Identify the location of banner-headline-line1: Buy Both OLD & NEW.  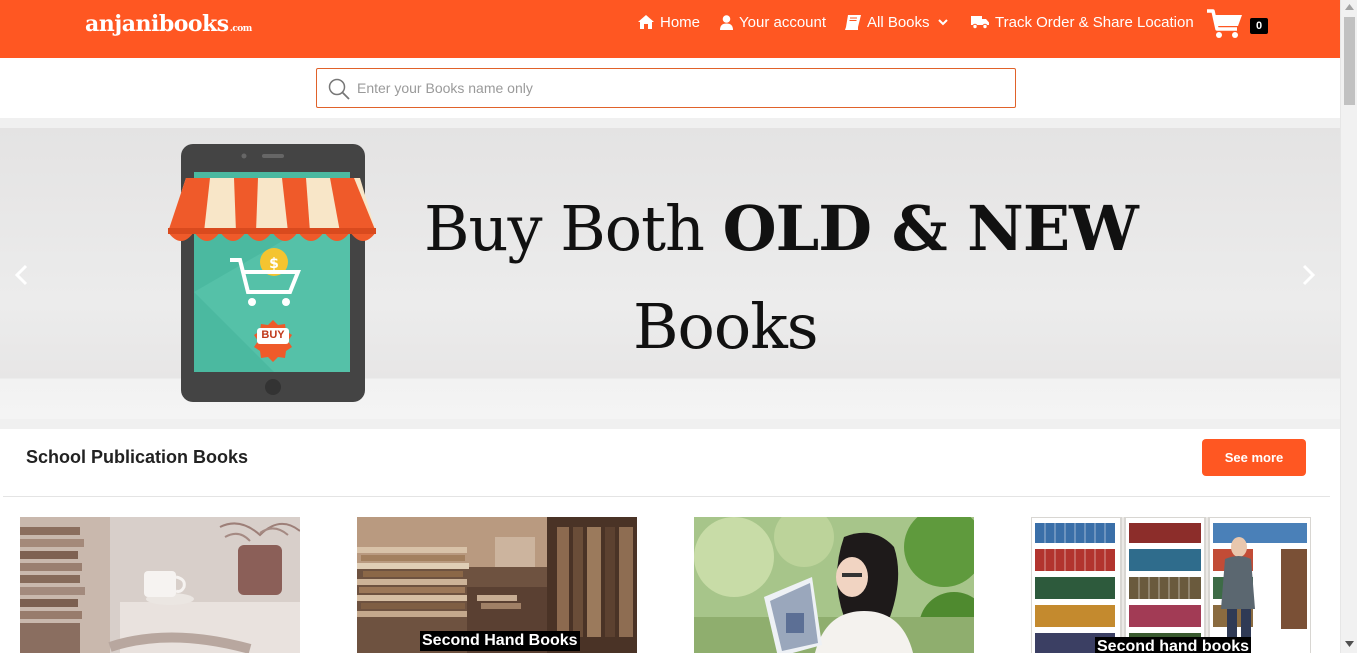
(781, 228).